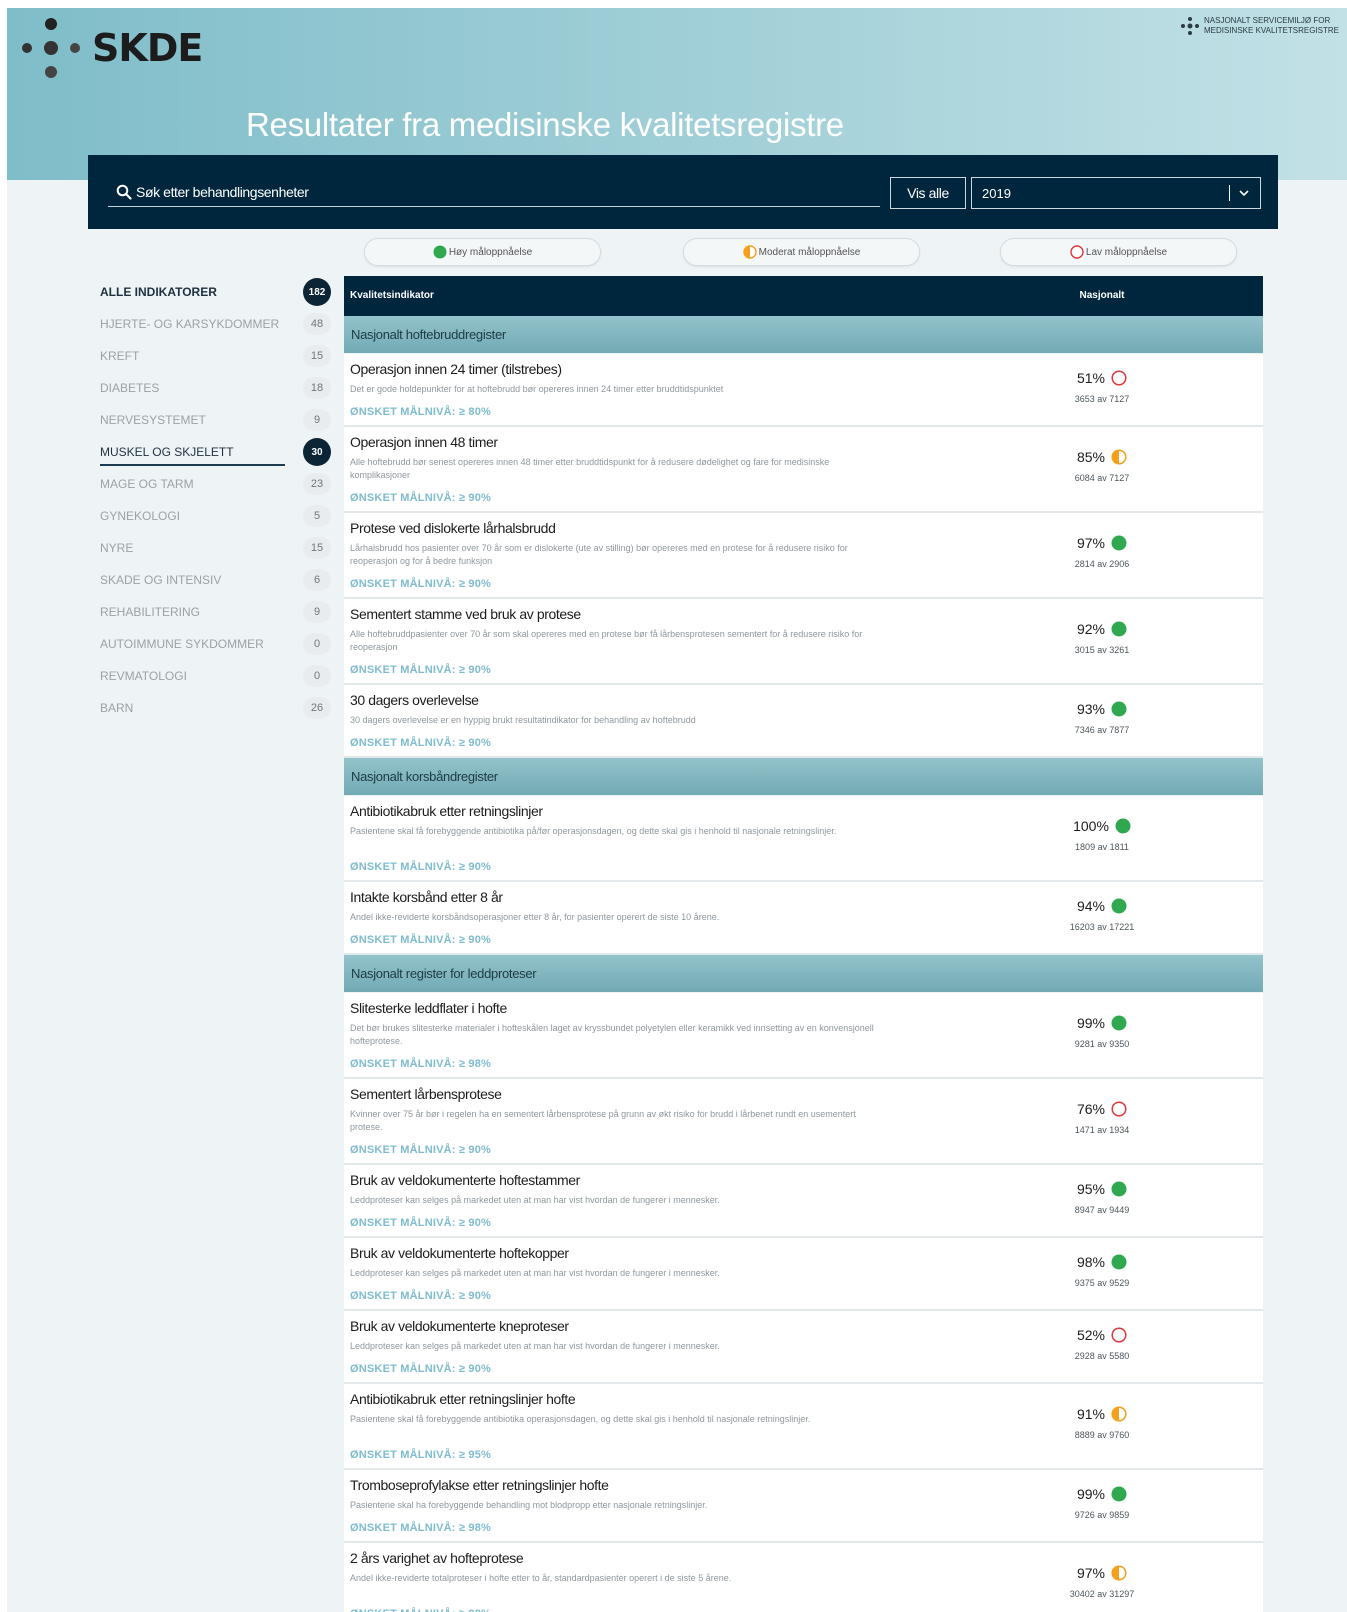 This screenshot has width=1347, height=1612. I want to click on national-count: 1809 av 1811, so click(1102, 847).